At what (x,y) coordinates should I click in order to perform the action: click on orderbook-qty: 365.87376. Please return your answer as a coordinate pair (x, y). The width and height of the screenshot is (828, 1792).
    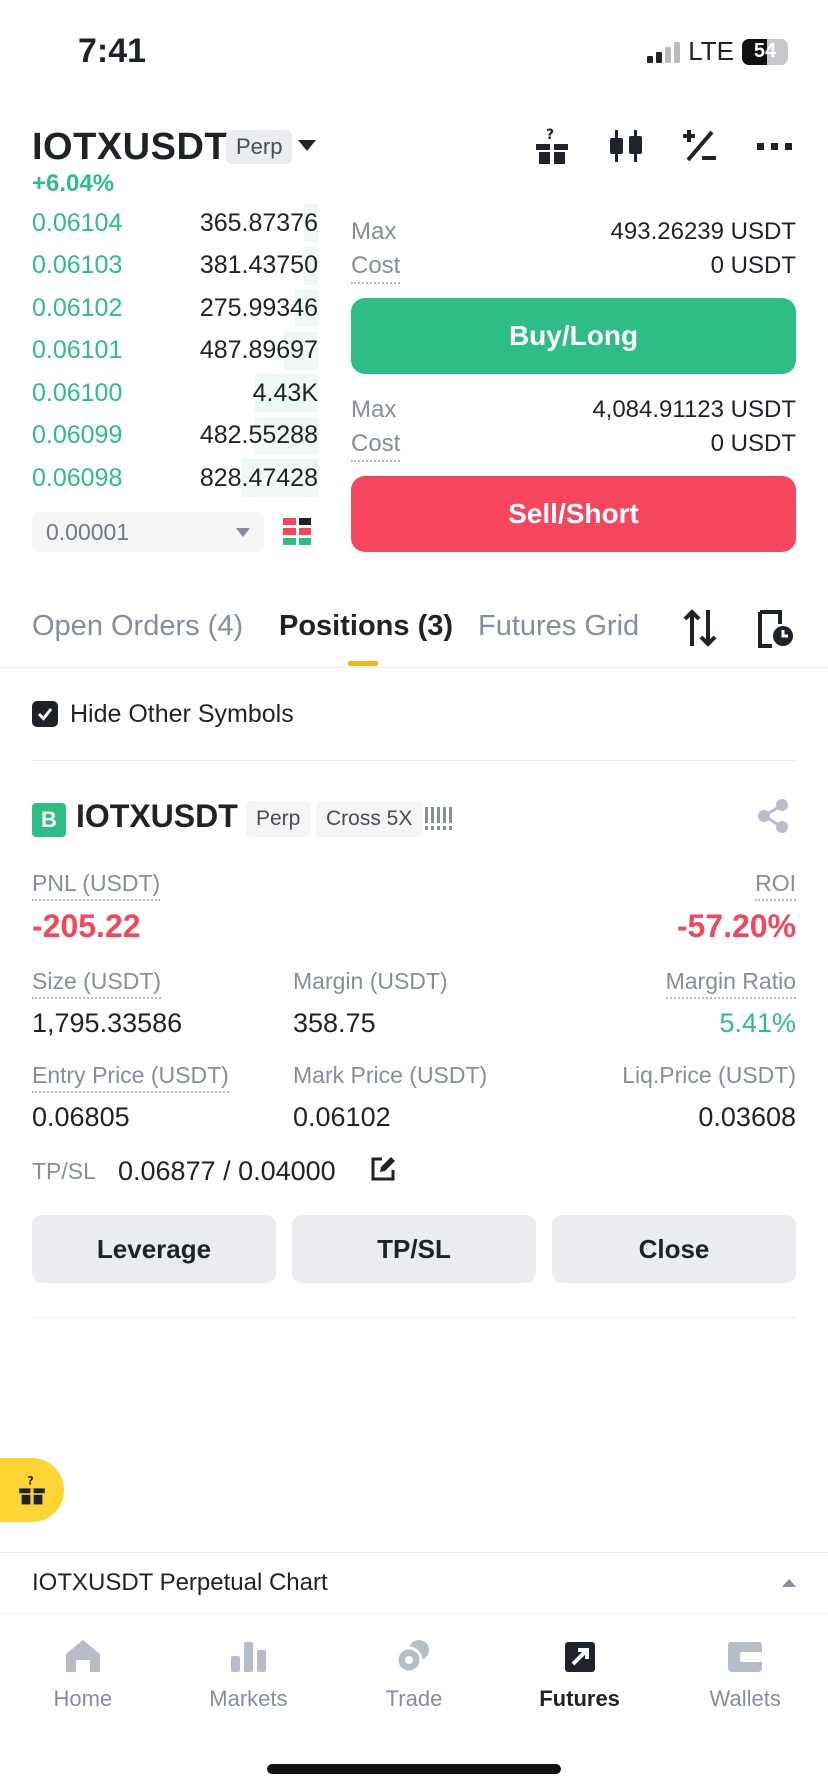
    Looking at the image, I should click on (258, 222).